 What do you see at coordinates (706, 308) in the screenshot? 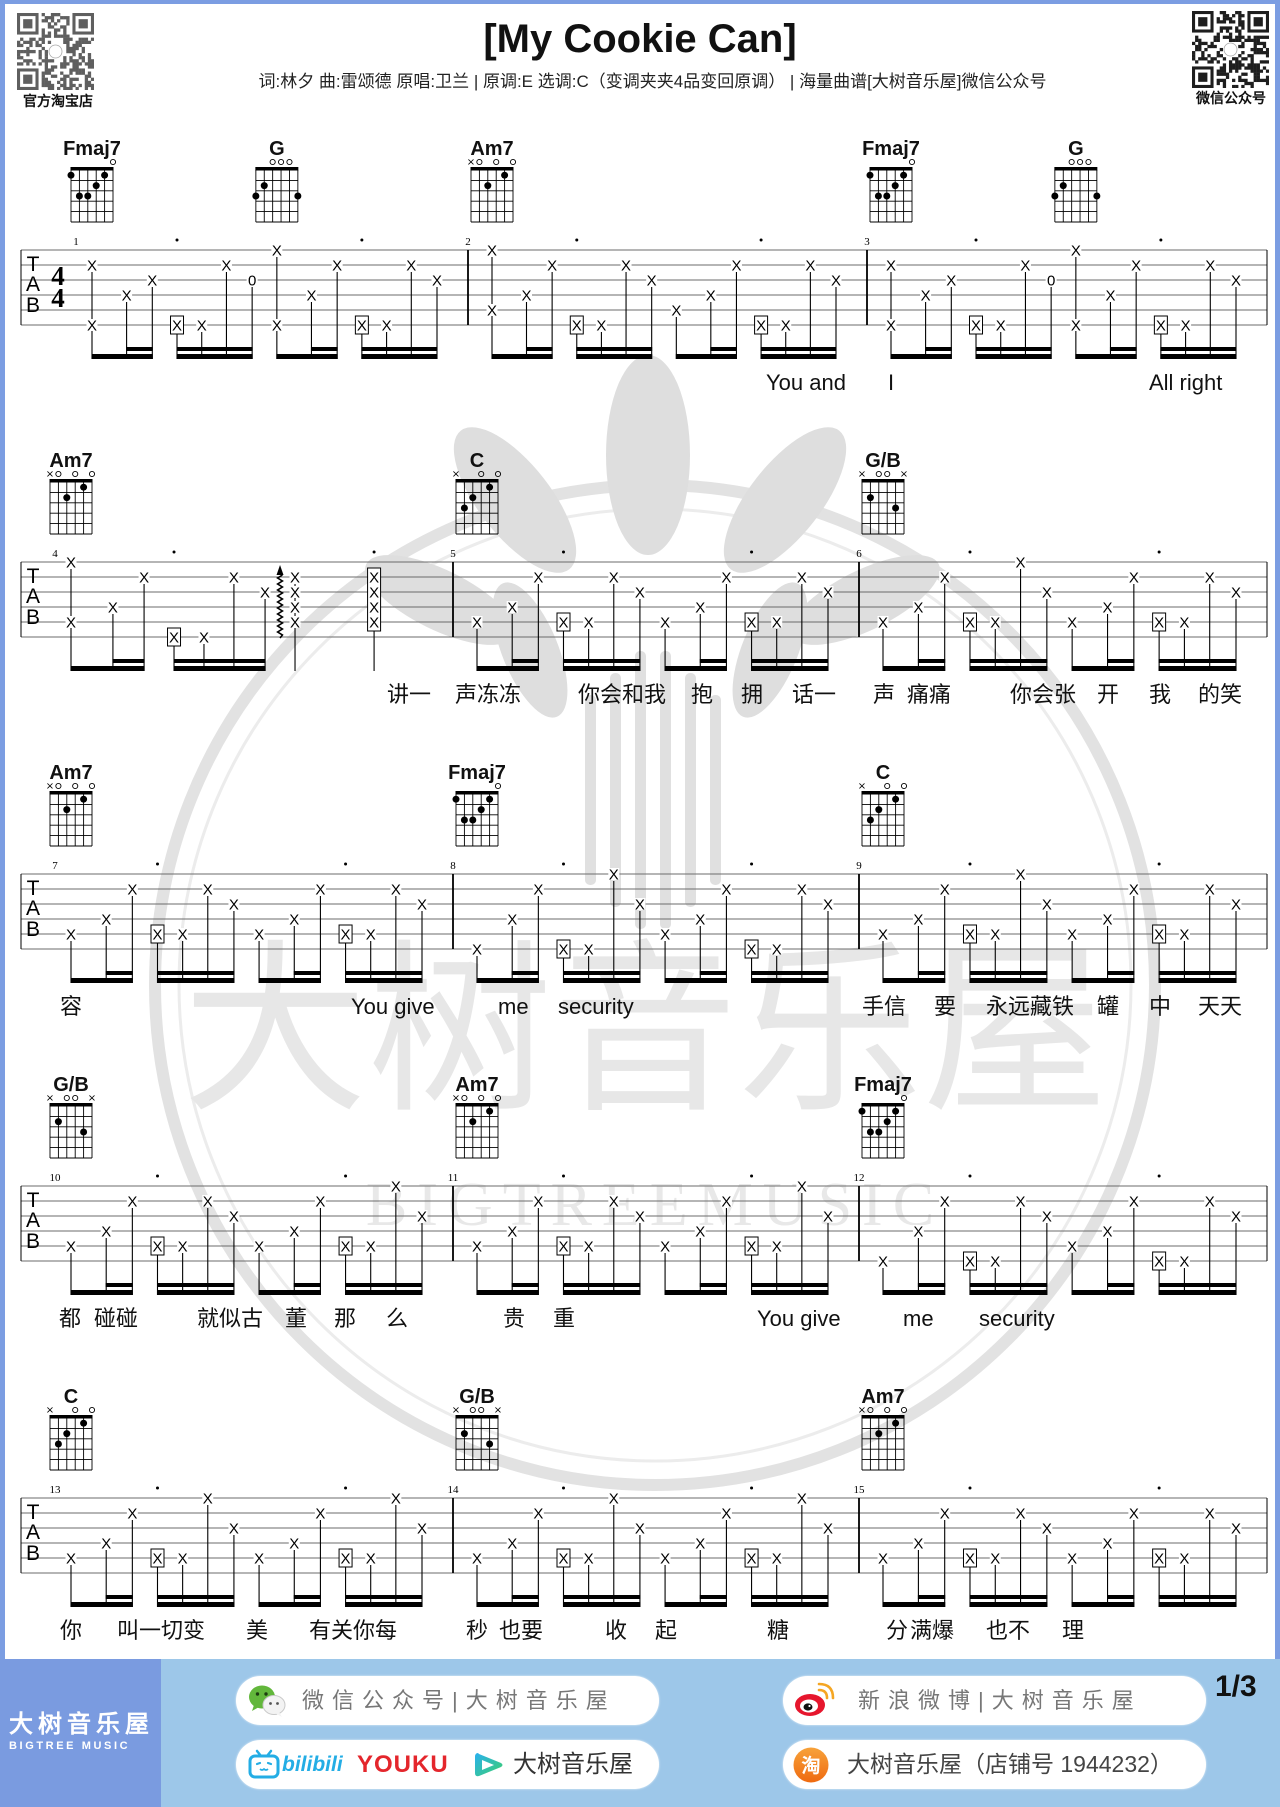
I see `beat-group: XXX` at bounding box center [706, 308].